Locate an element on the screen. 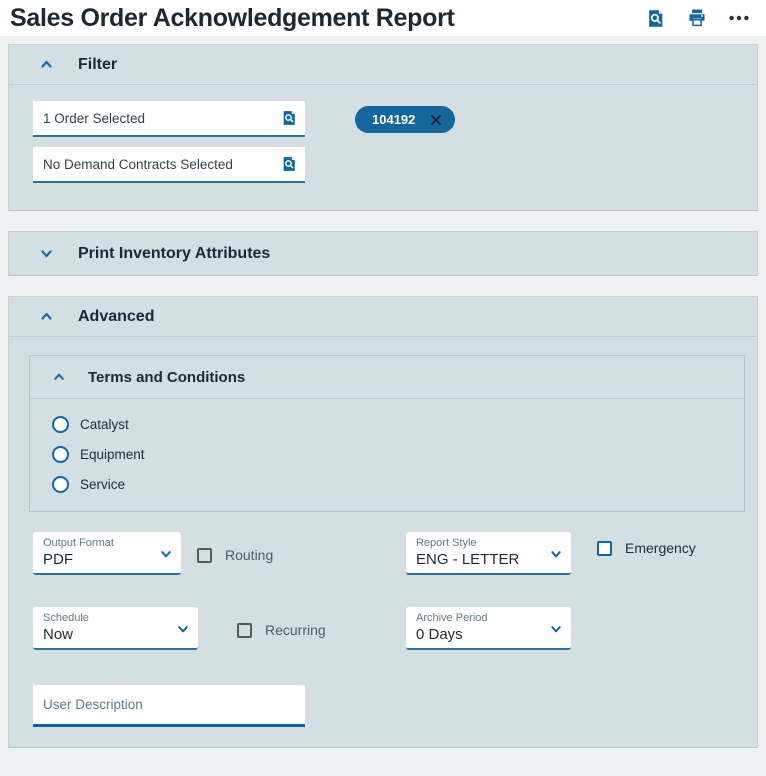  radio-equipment: Equipment is located at coordinates (398, 454).